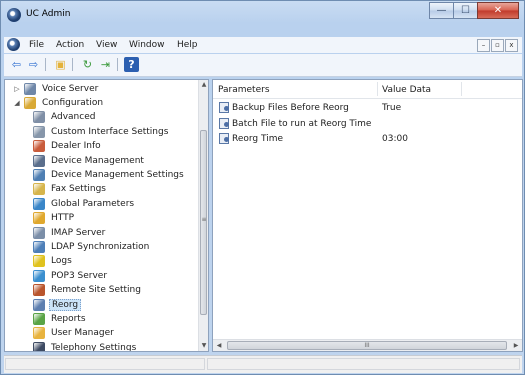 This screenshot has width=527, height=377. I want to click on tree-item: ▷ Voice Server, so click(56, 88).